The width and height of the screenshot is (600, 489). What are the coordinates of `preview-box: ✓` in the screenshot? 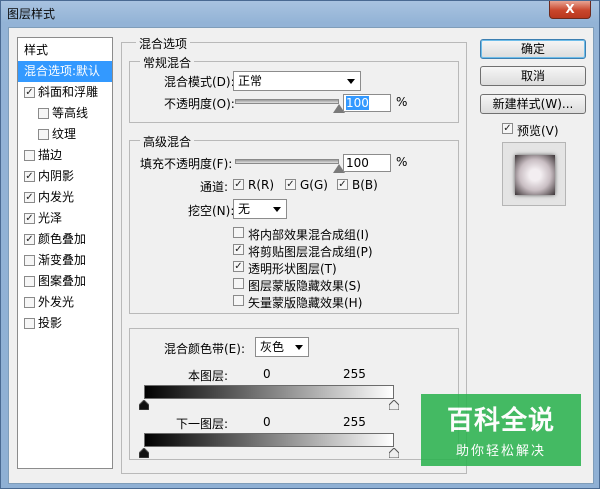 It's located at (507, 128).